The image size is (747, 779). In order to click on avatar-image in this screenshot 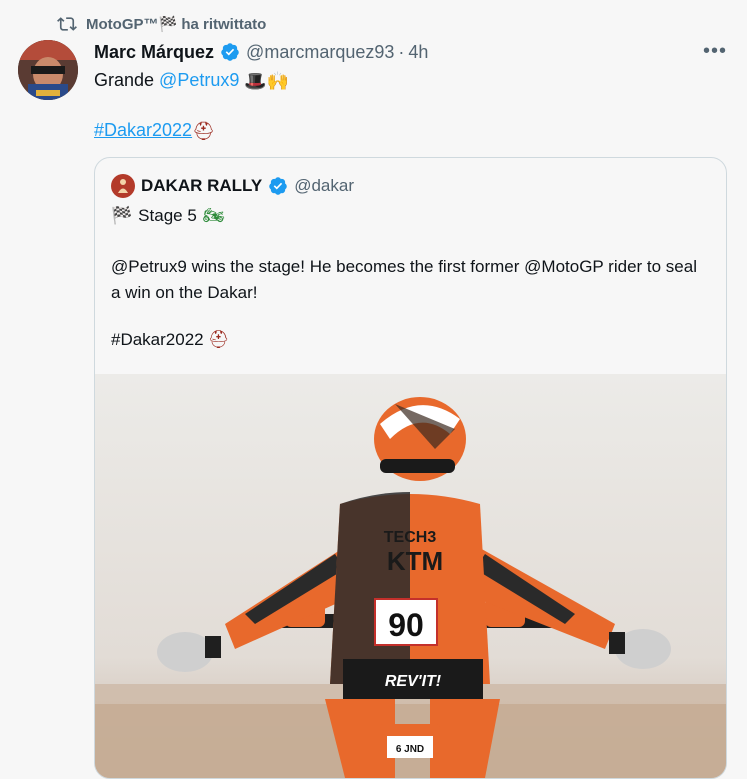, I will do `click(48, 70)`.